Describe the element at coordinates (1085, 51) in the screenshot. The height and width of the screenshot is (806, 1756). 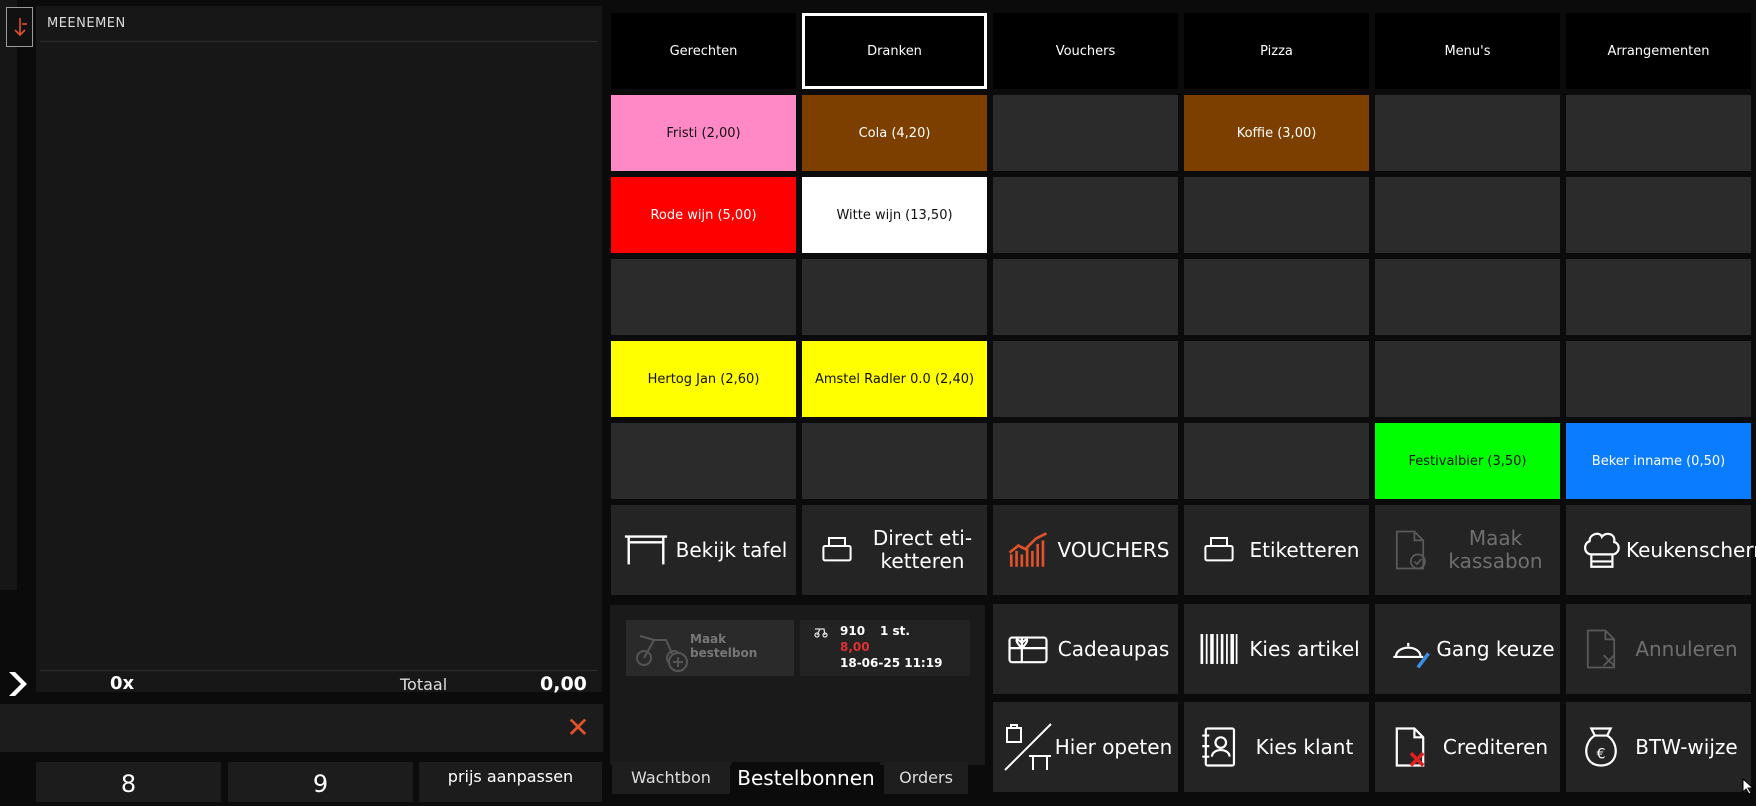
I see `category-tab-vouchers: Vouchers` at that location.